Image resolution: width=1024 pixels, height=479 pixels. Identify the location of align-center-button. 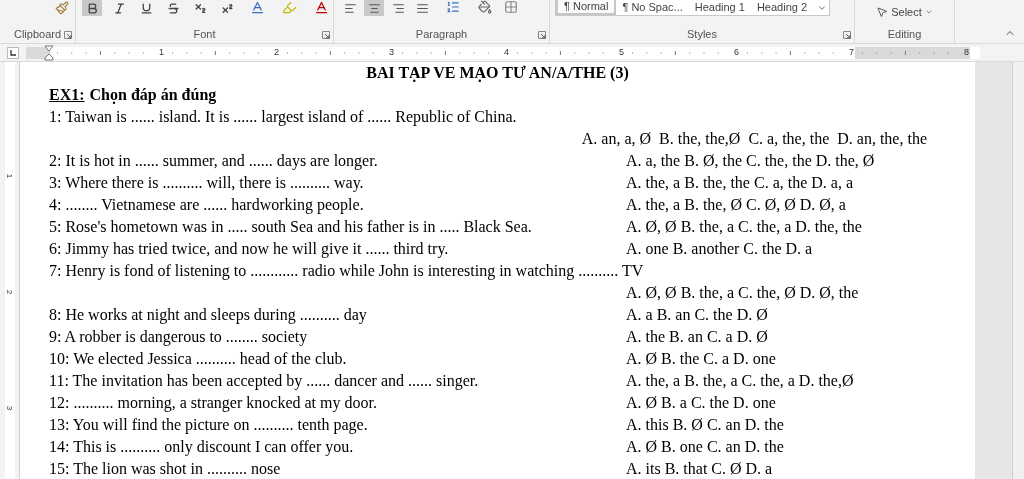
(374, 8).